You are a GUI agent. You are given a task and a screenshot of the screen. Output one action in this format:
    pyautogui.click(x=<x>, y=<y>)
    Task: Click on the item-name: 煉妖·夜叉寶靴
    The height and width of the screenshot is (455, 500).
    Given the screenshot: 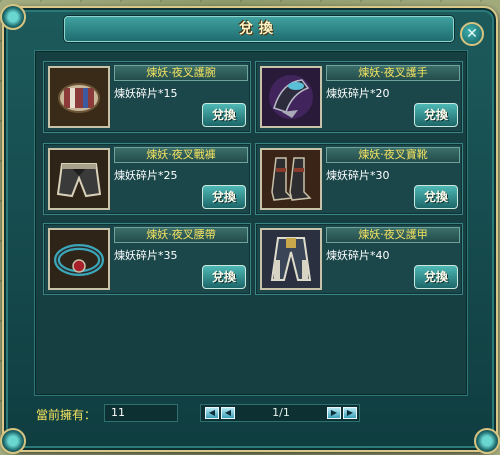 What is the action you would take?
    pyautogui.click(x=393, y=154)
    